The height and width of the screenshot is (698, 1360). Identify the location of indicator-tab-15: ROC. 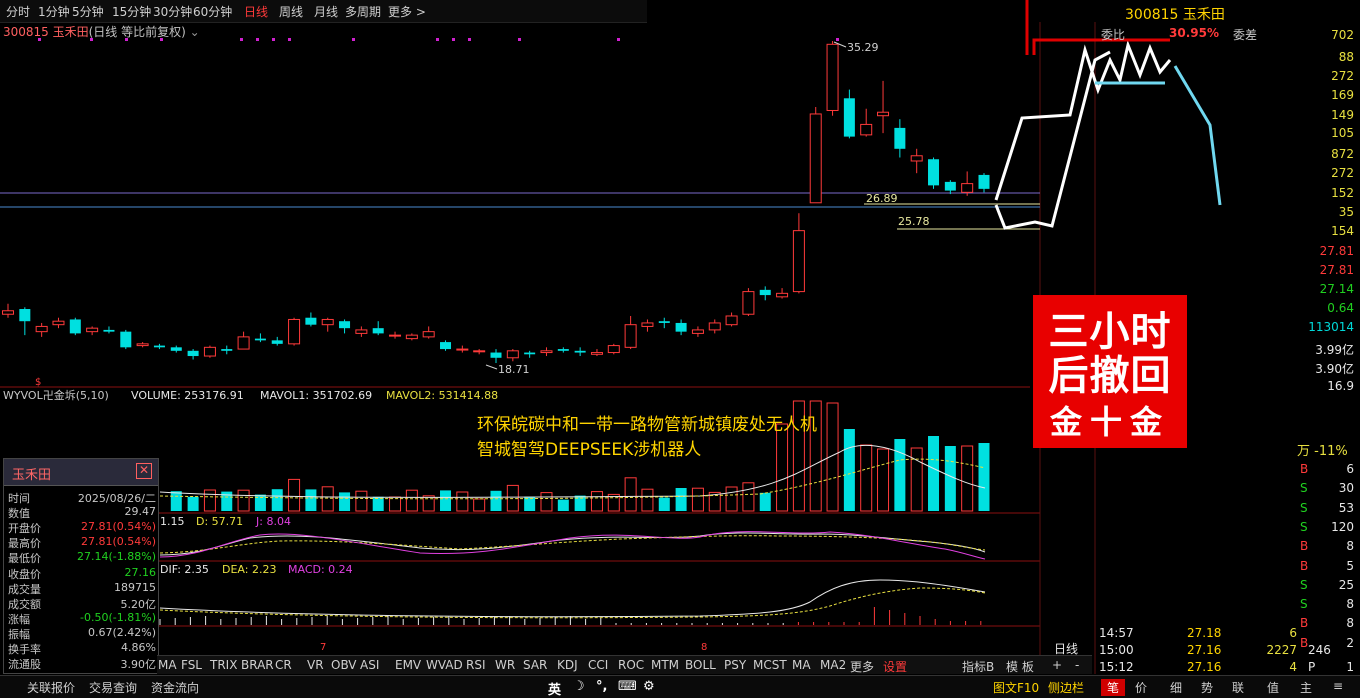
(631, 665).